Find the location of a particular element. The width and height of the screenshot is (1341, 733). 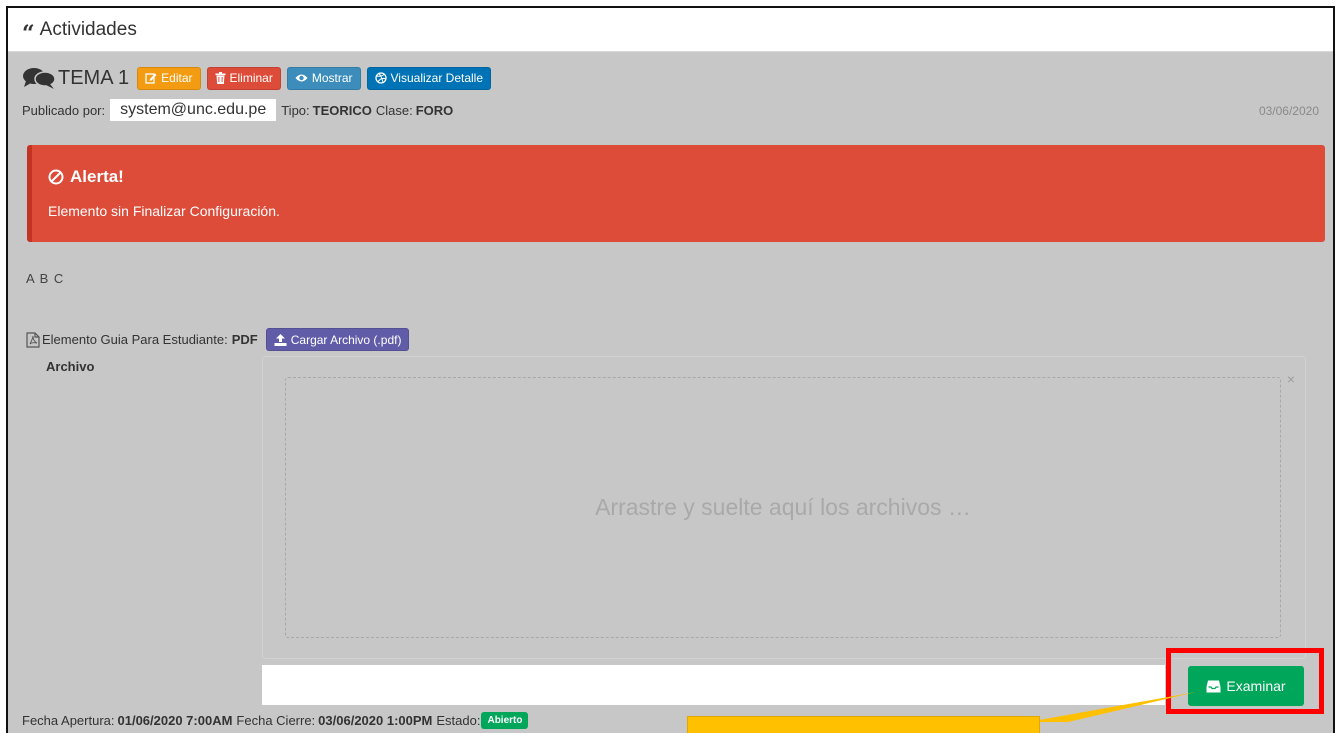

show-button: Mostrar is located at coordinates (323, 78).